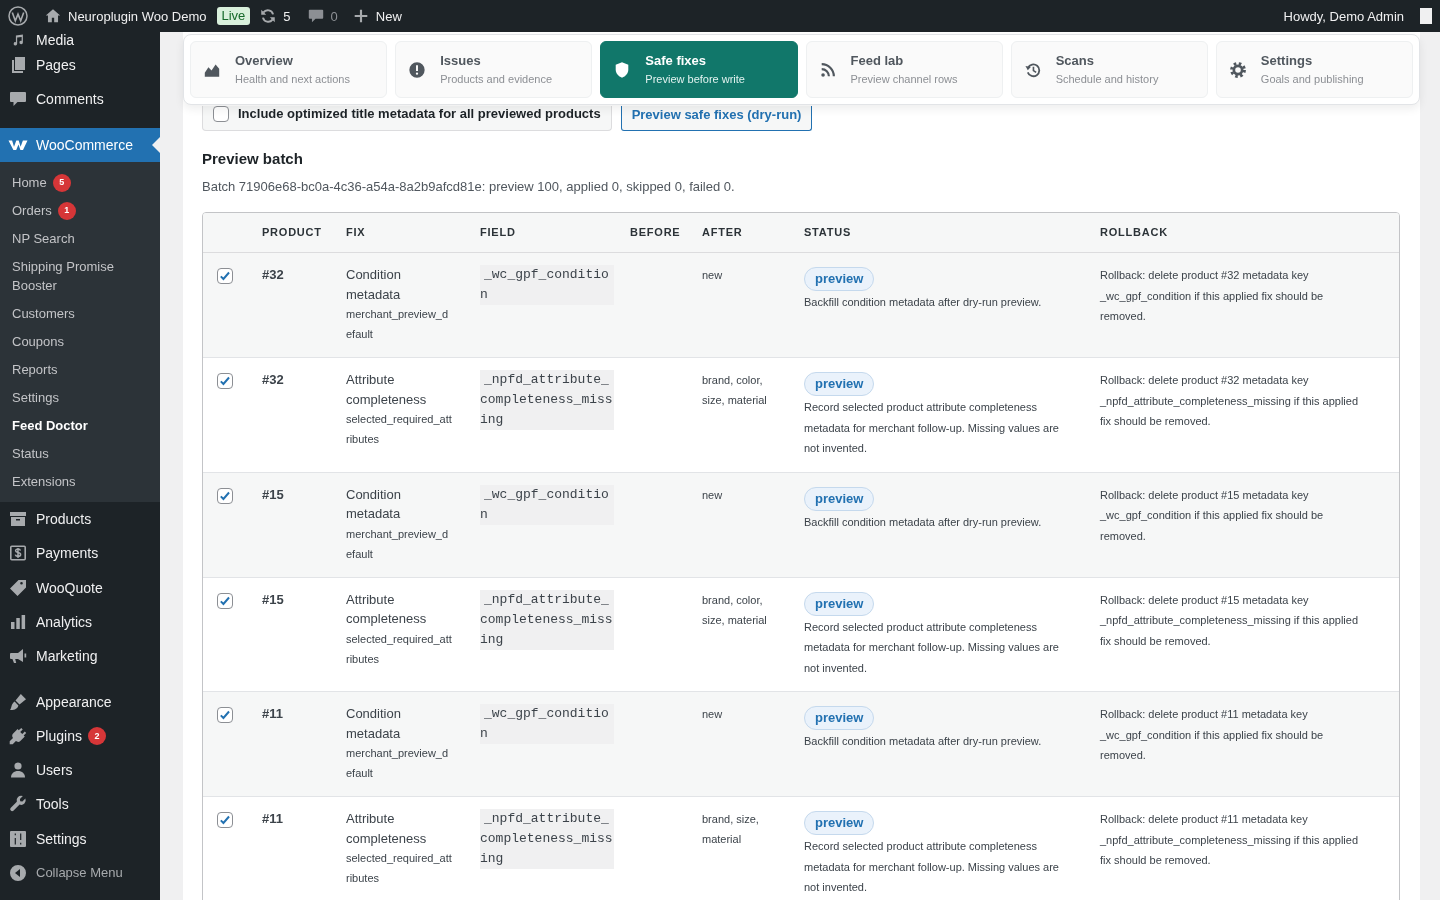  Describe the element at coordinates (80, 276) in the screenshot. I see `submenu-item: Shipping Promise Booster` at that location.